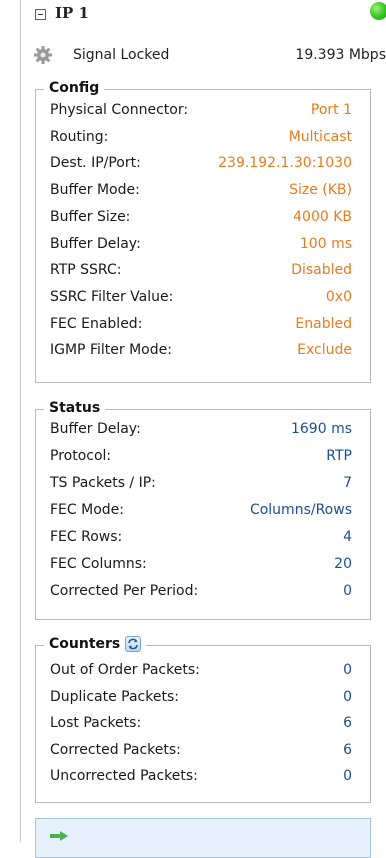 The width and height of the screenshot is (386, 858). I want to click on status-row: TS Packets / IP: 7, so click(201, 486).